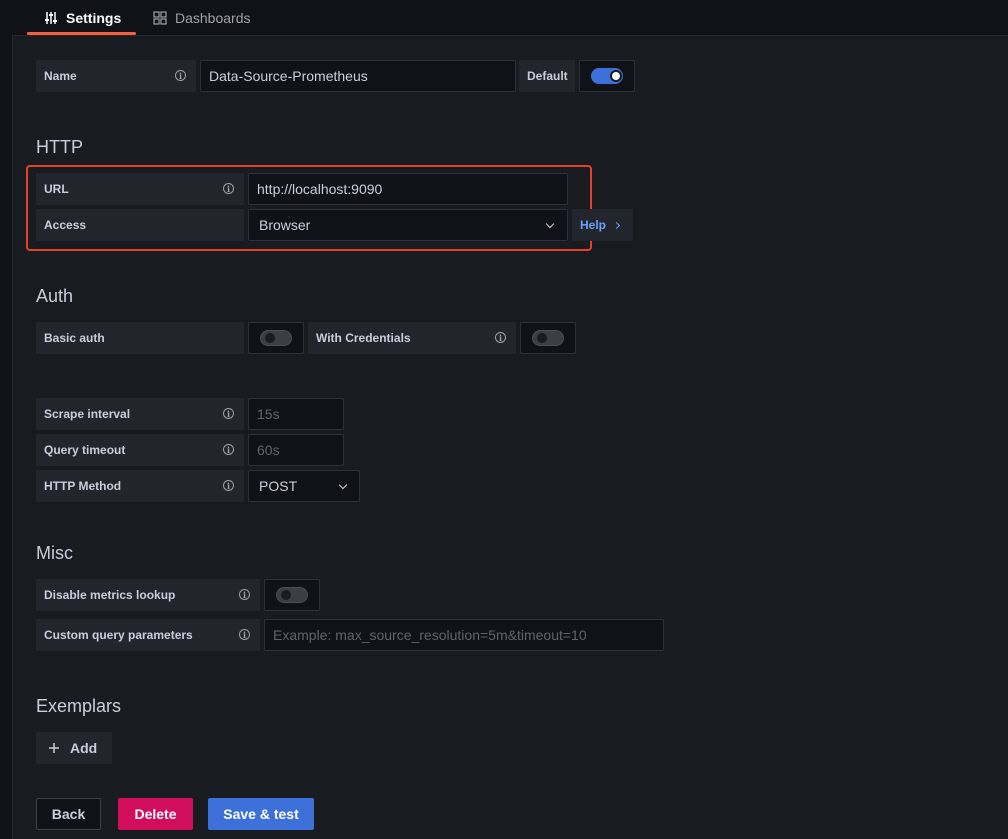 The width and height of the screenshot is (1008, 839). What do you see at coordinates (268, 414) in the screenshot?
I see `scrape-interval-placeholder: 15s` at bounding box center [268, 414].